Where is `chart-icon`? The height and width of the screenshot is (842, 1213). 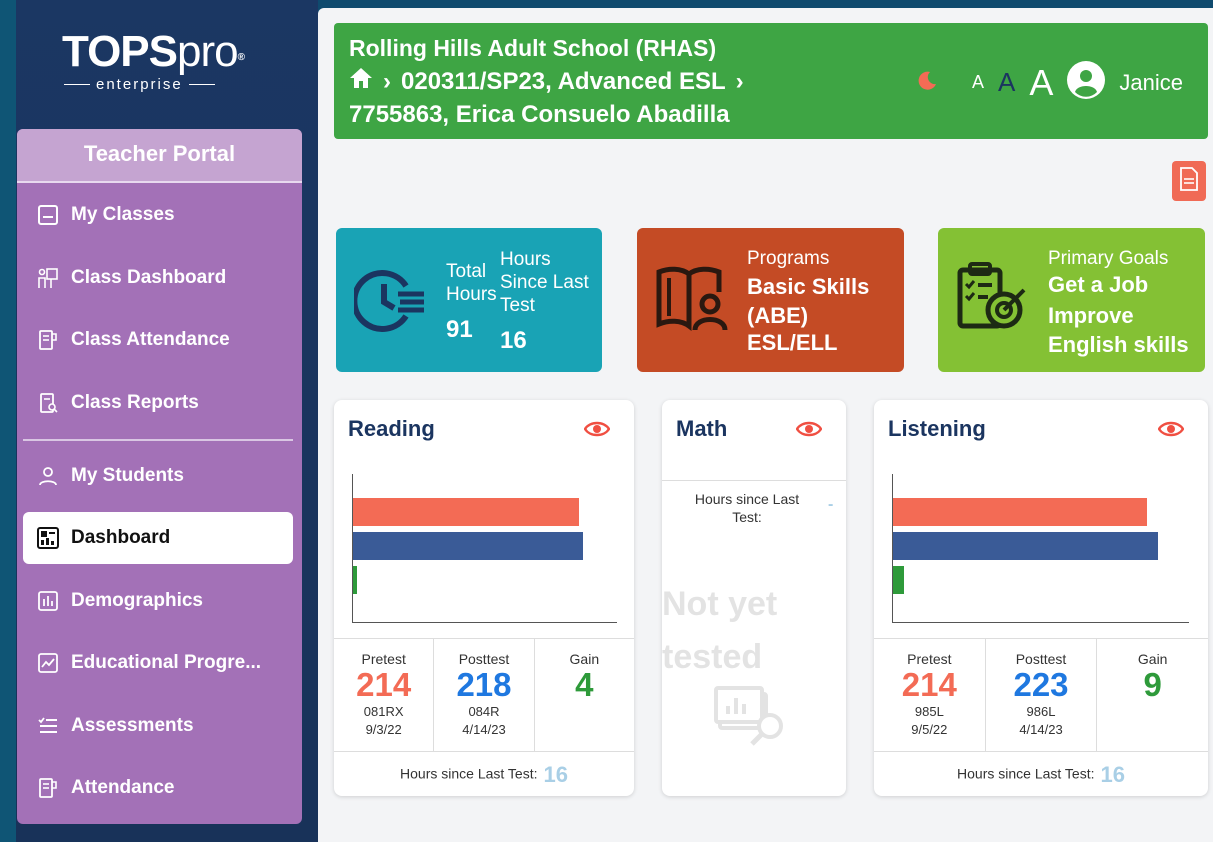
chart-icon is located at coordinates (48, 601).